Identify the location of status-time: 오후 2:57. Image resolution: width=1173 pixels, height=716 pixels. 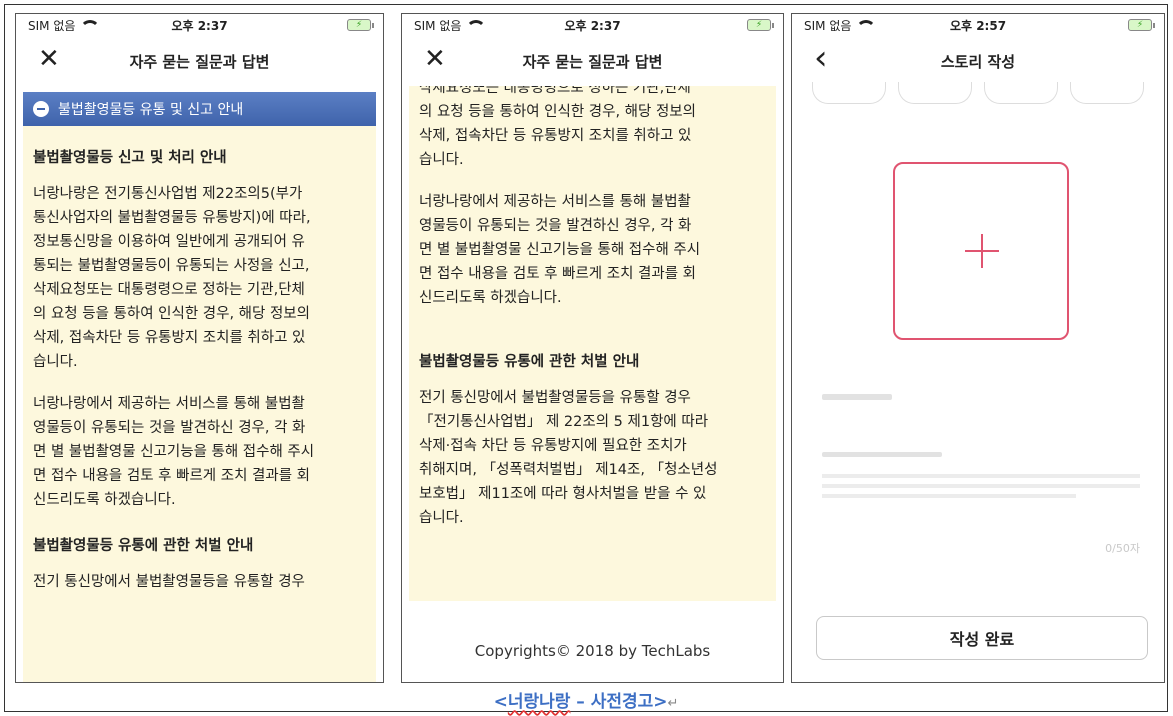
(978, 25).